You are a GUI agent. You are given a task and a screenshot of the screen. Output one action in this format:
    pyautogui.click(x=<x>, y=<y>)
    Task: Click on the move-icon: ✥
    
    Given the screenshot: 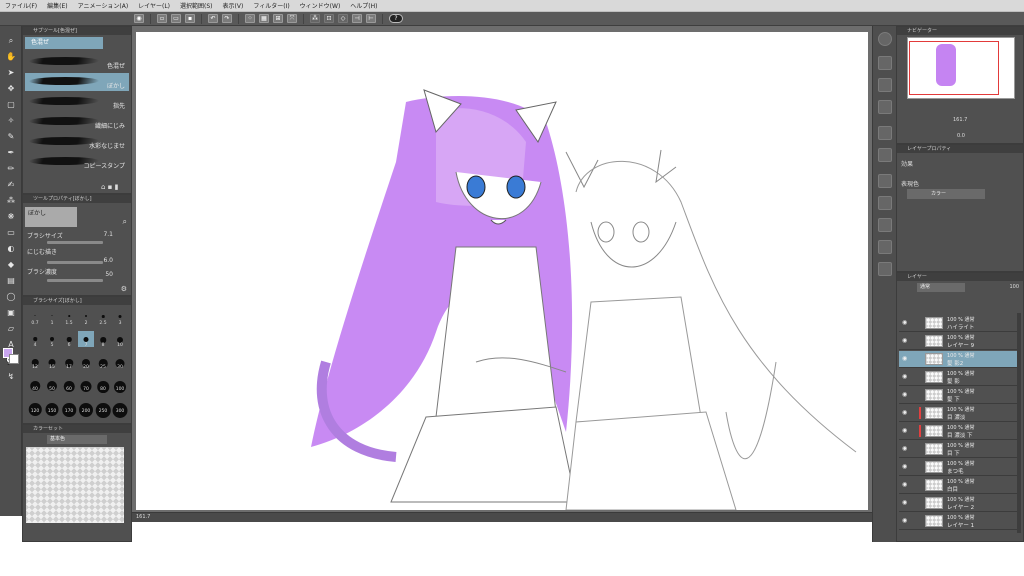 What is the action you would take?
    pyautogui.click(x=11, y=89)
    